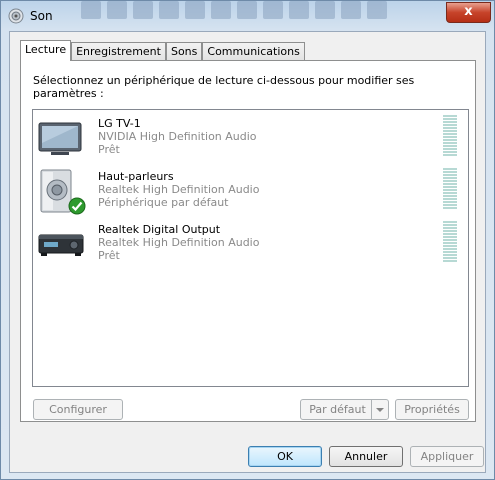 This screenshot has height=480, width=495. I want to click on device-name: Realtek Digital Output, so click(159, 229).